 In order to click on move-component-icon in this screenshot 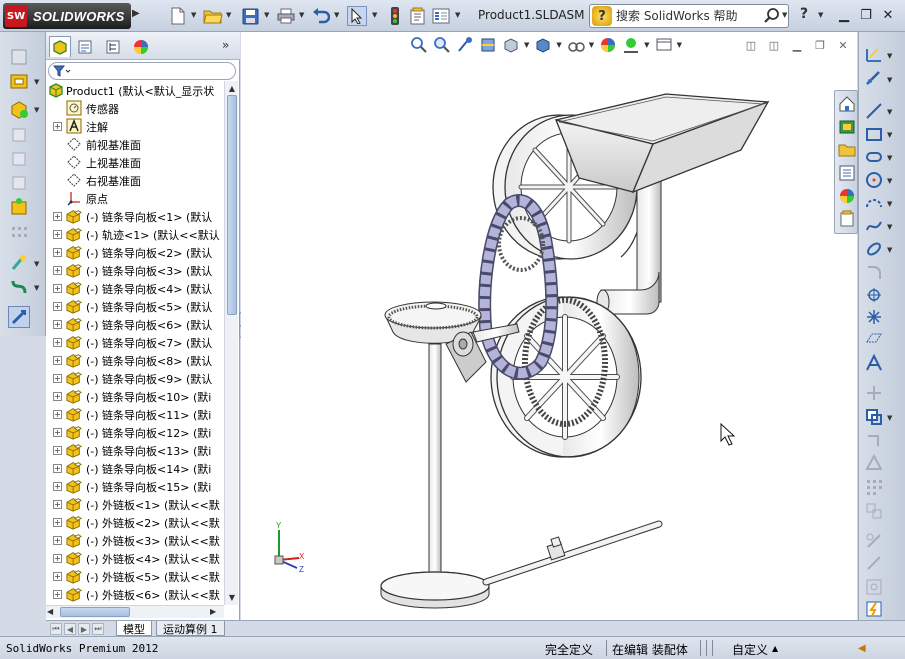, I will do `click(19, 135)`.